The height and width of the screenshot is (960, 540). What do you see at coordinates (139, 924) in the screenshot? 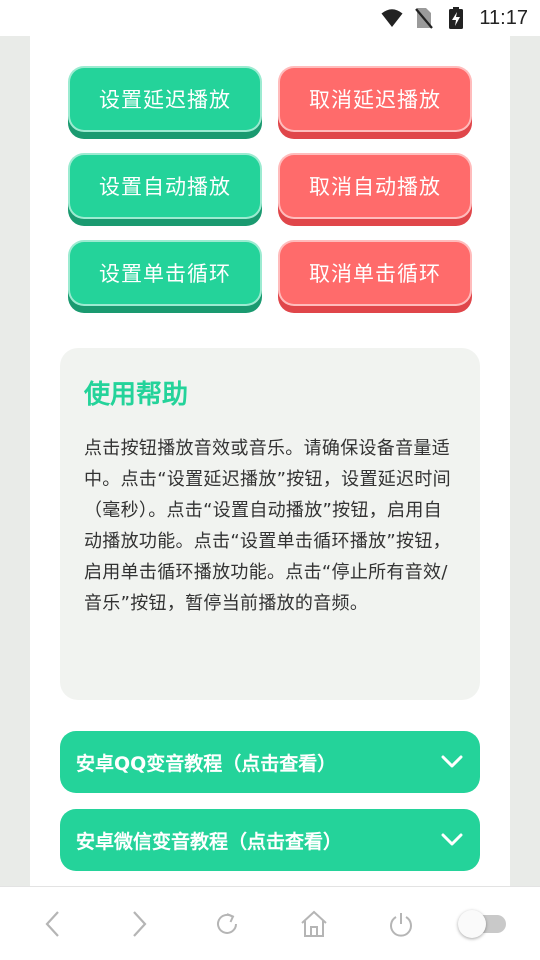
I see `forward-icon` at bounding box center [139, 924].